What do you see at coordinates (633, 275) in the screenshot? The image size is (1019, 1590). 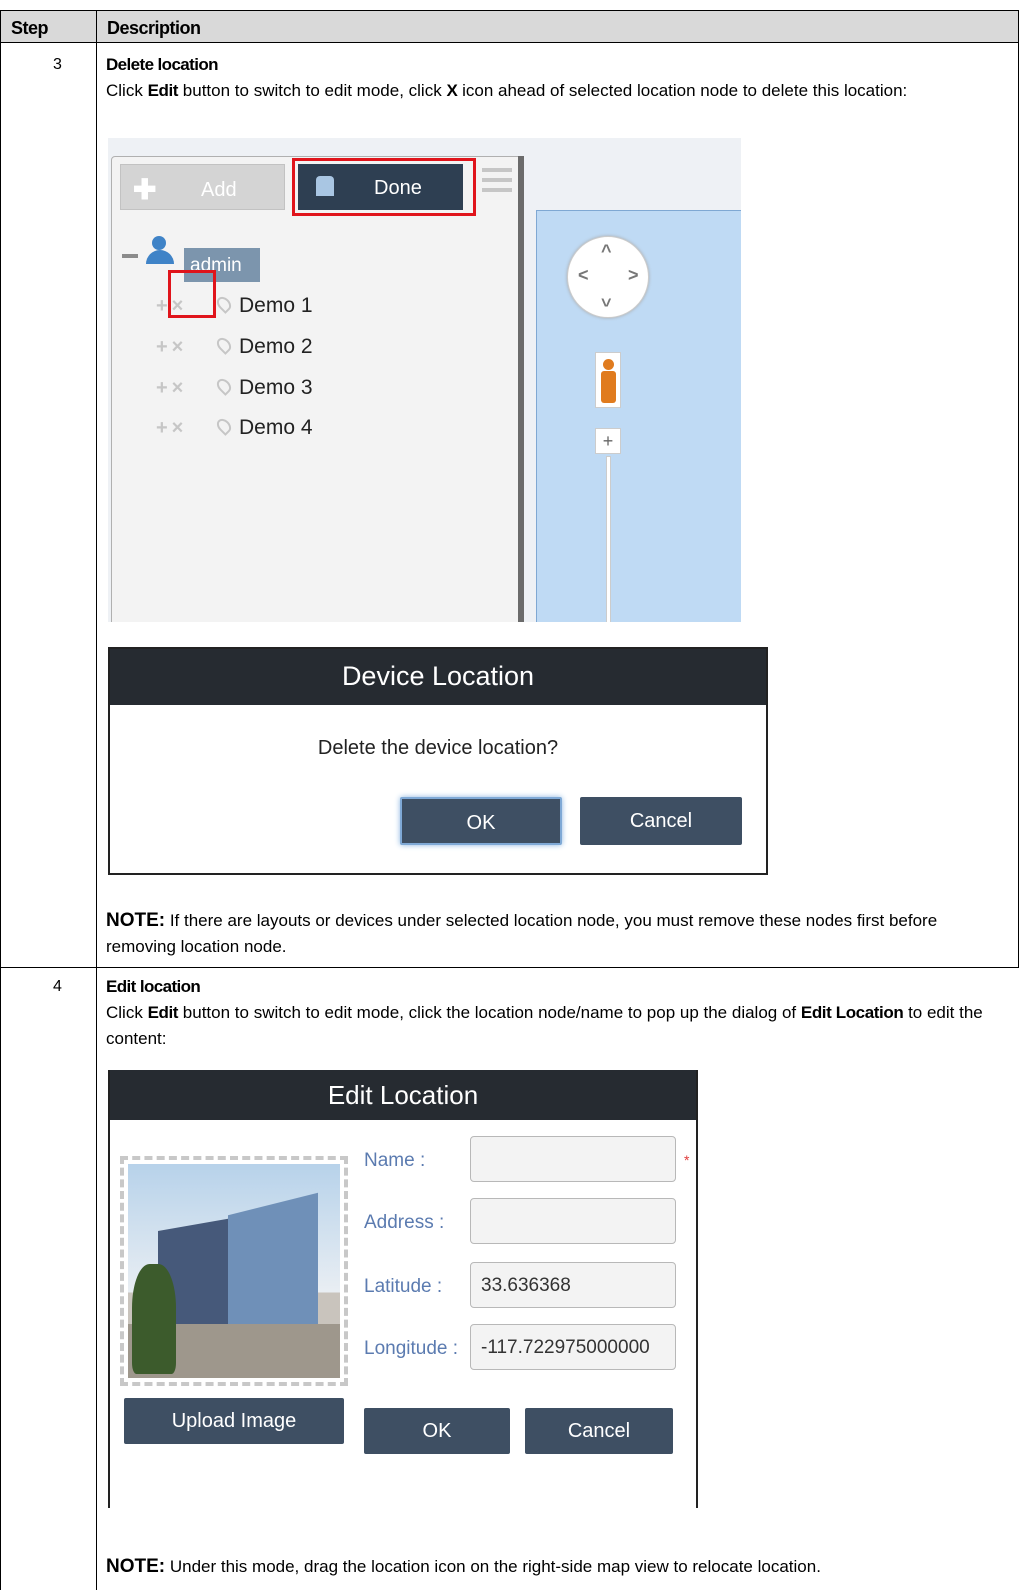 I see `pan-right-icon: >` at bounding box center [633, 275].